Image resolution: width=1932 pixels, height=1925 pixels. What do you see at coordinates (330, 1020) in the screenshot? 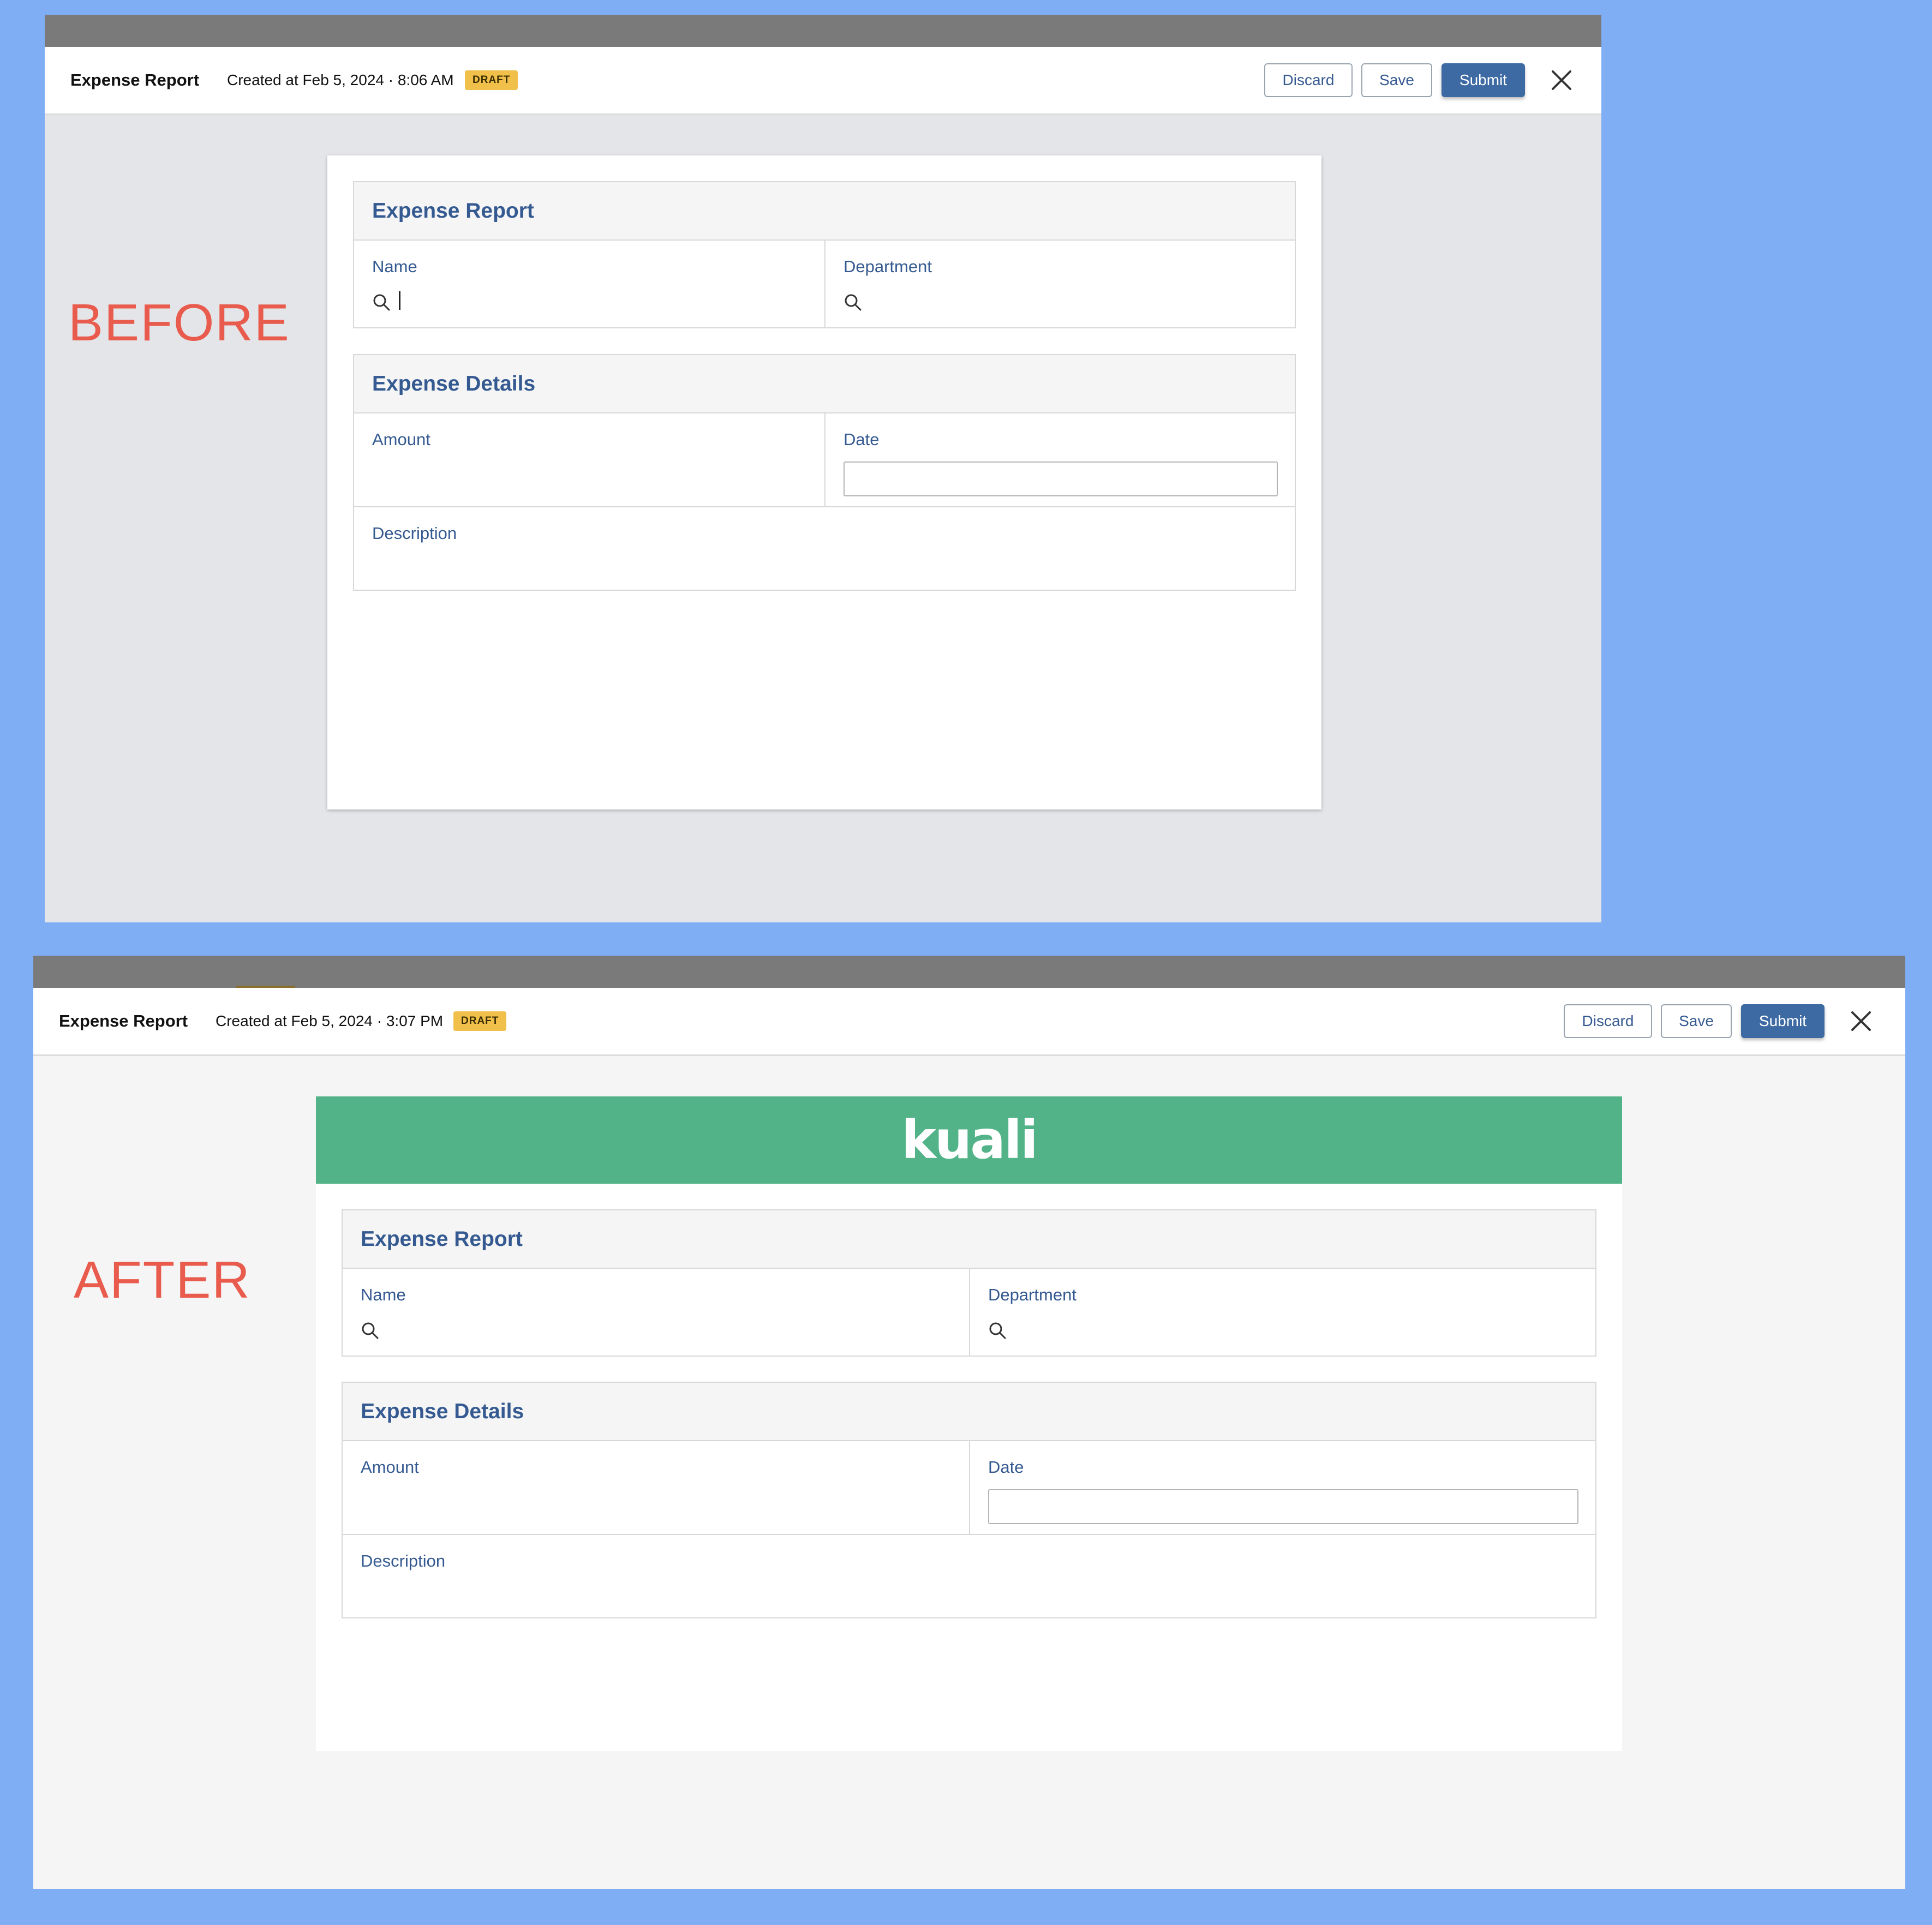
I see `created-timestamp: Created at Feb 5, 2024 · 3:07 PM` at bounding box center [330, 1020].